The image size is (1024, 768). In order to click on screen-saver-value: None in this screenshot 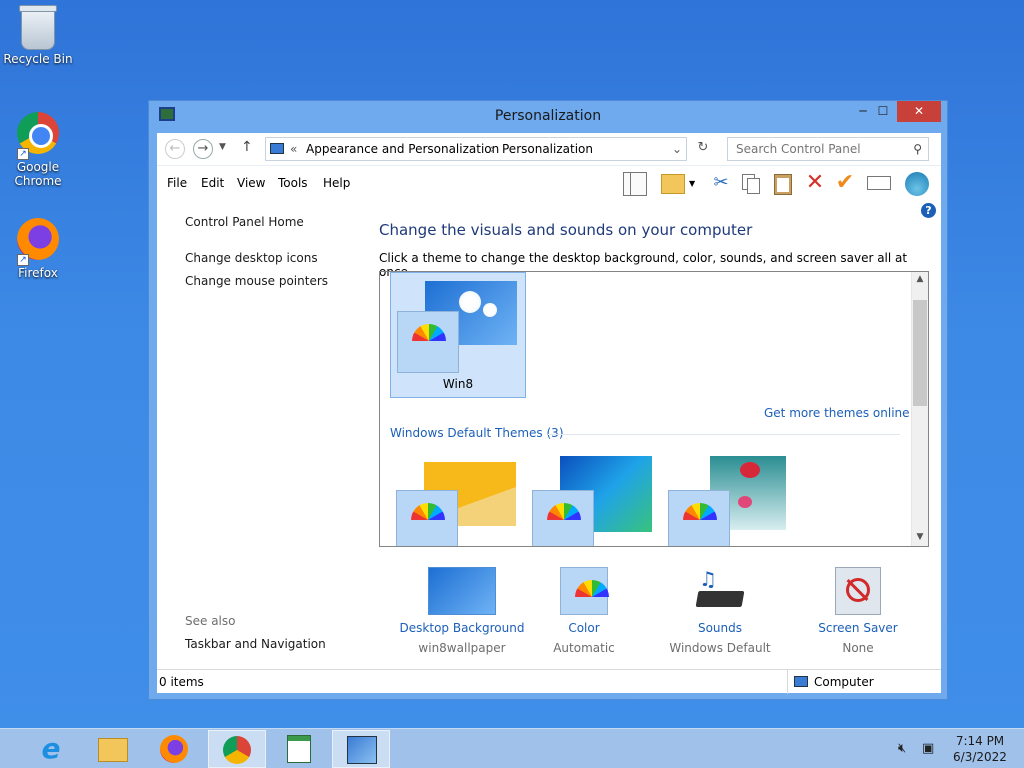, I will do `click(858, 648)`.